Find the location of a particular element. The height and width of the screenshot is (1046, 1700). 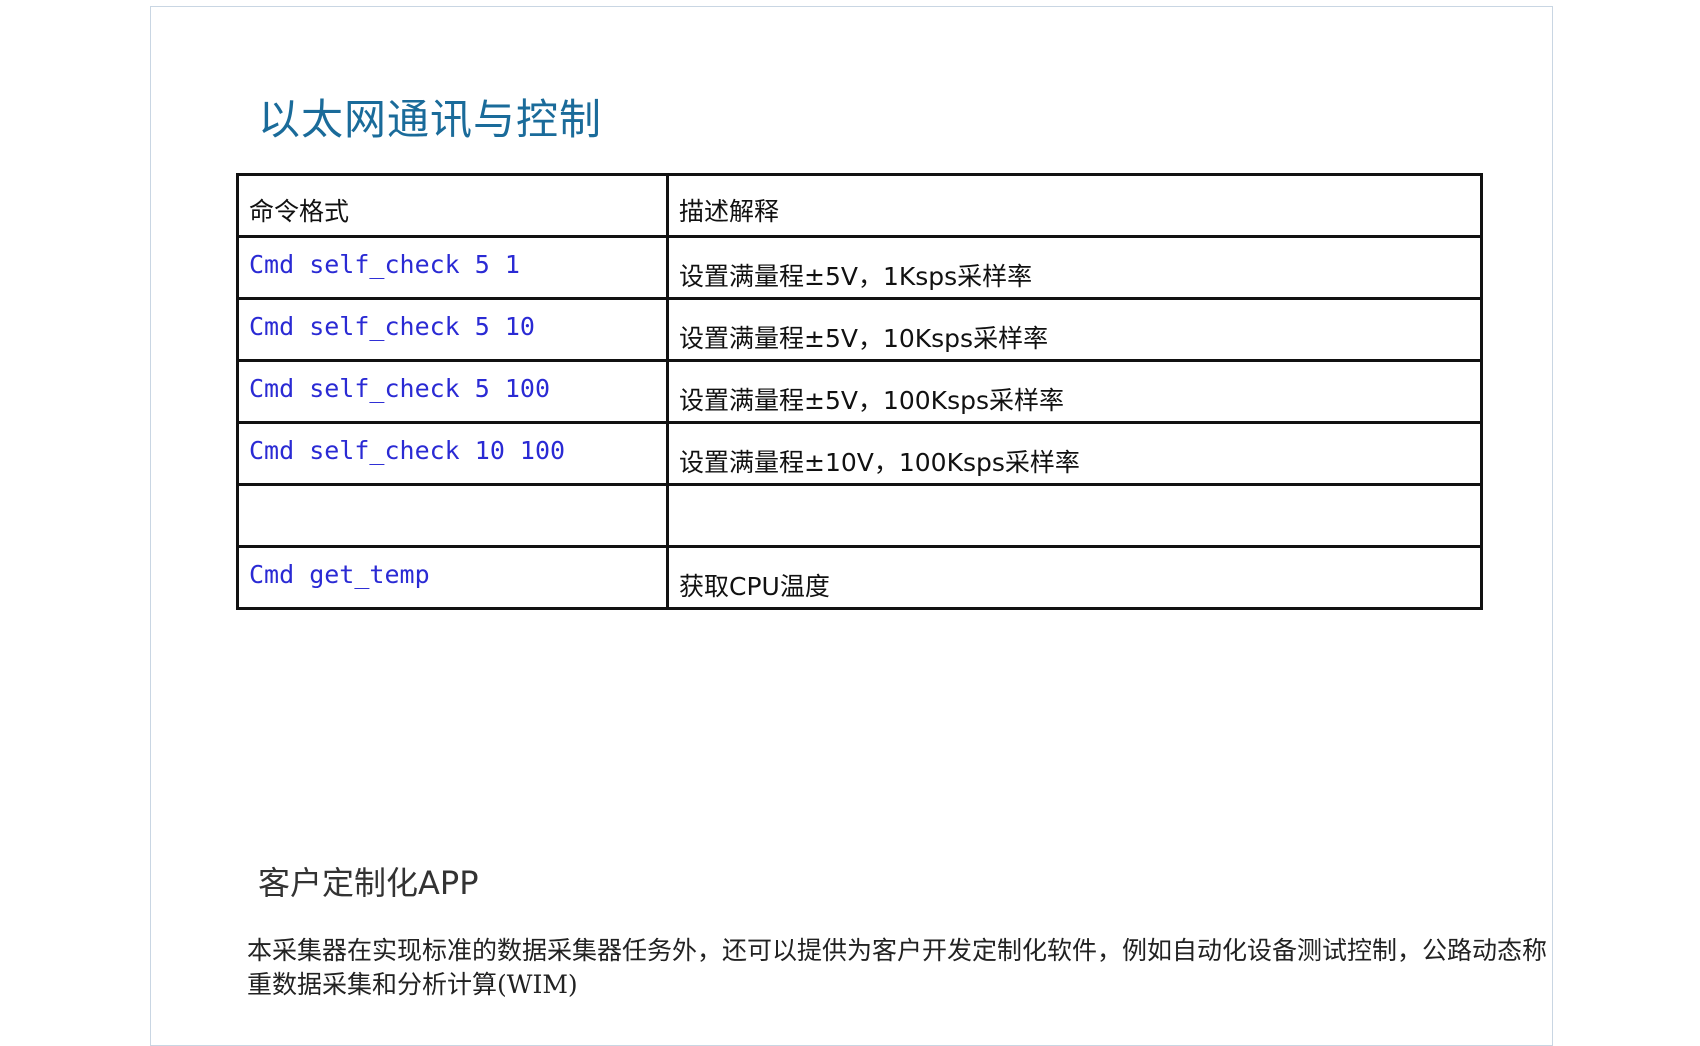

command-text: Cmd self_check 10 100 is located at coordinates (407, 450).